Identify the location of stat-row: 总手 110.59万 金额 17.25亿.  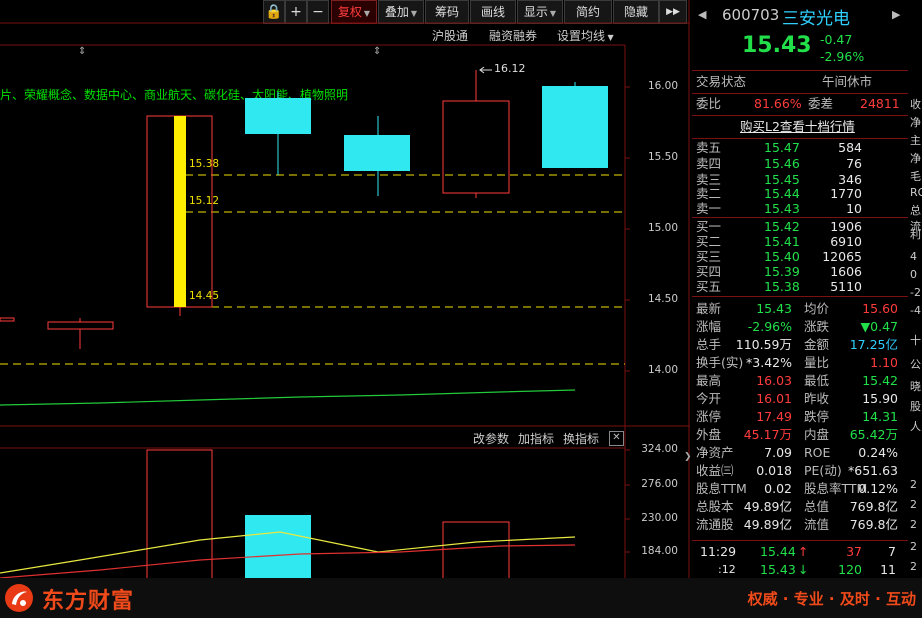
(799, 345).